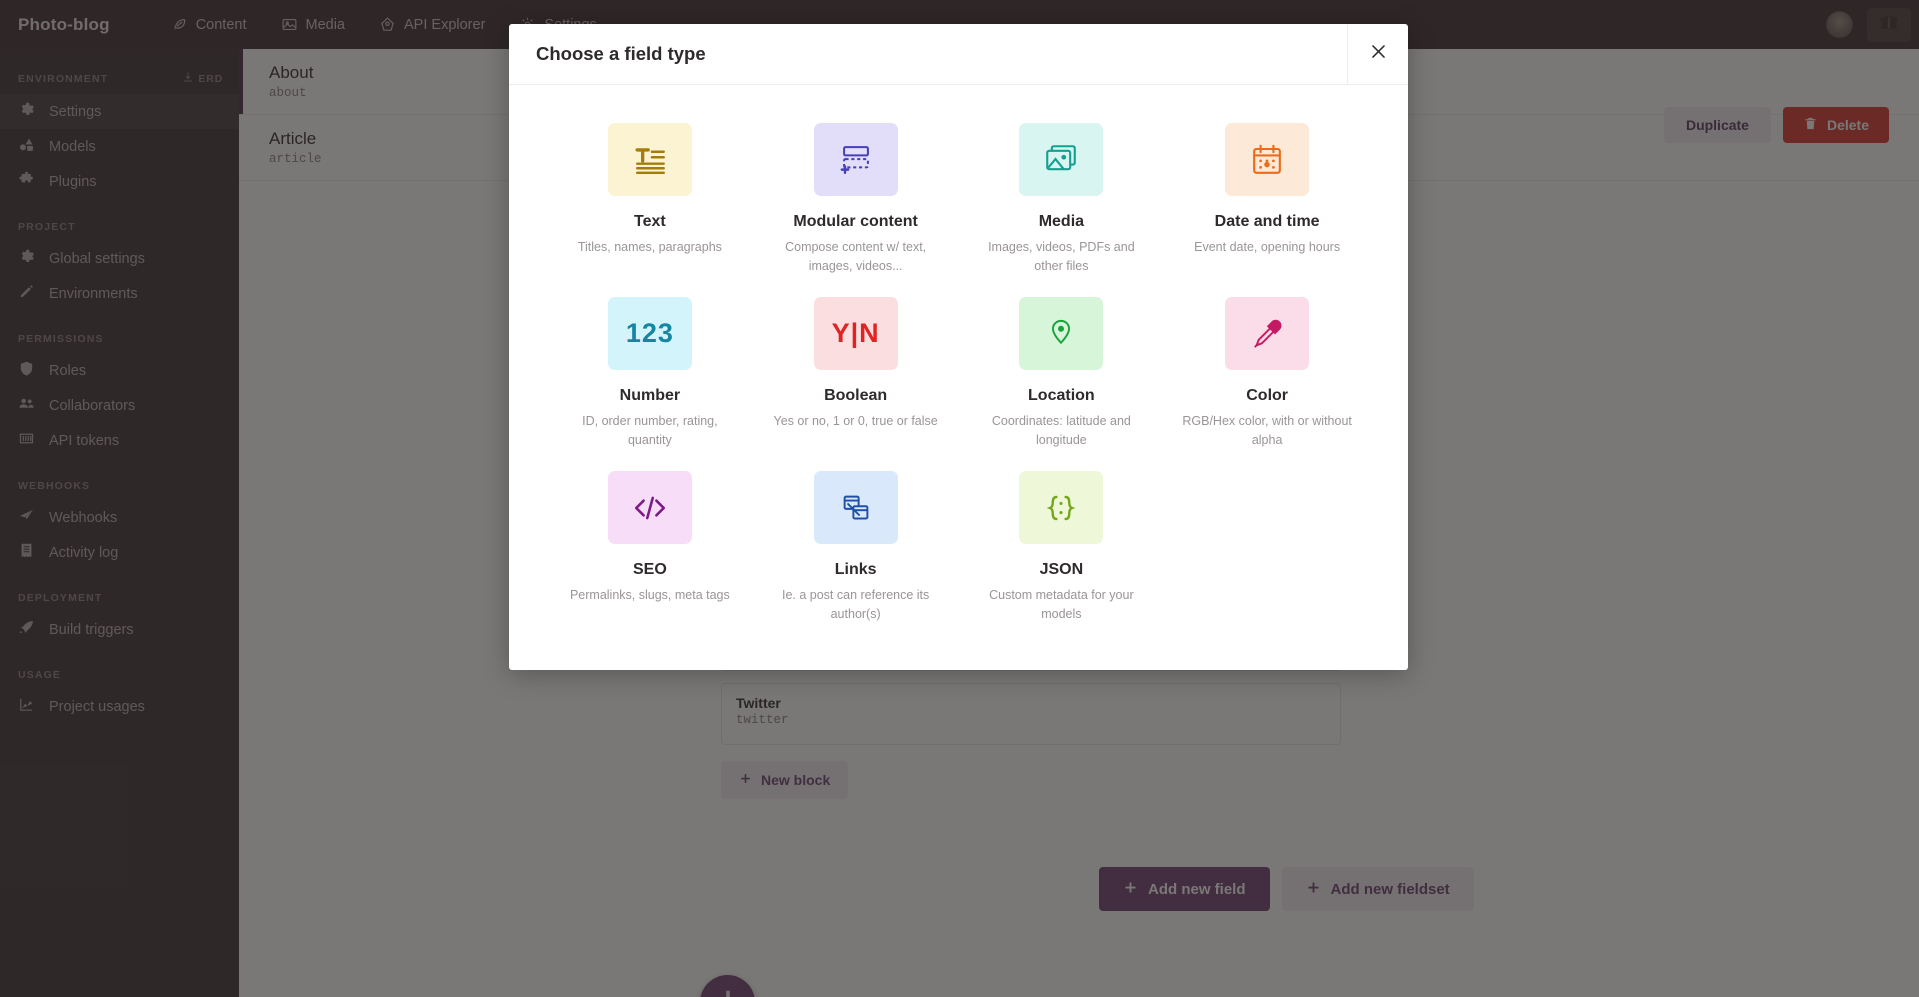 The height and width of the screenshot is (997, 1919). Describe the element at coordinates (1267, 199) in the screenshot. I see `field-type-card-date-and-time: Date and time Event date, opening hours` at that location.